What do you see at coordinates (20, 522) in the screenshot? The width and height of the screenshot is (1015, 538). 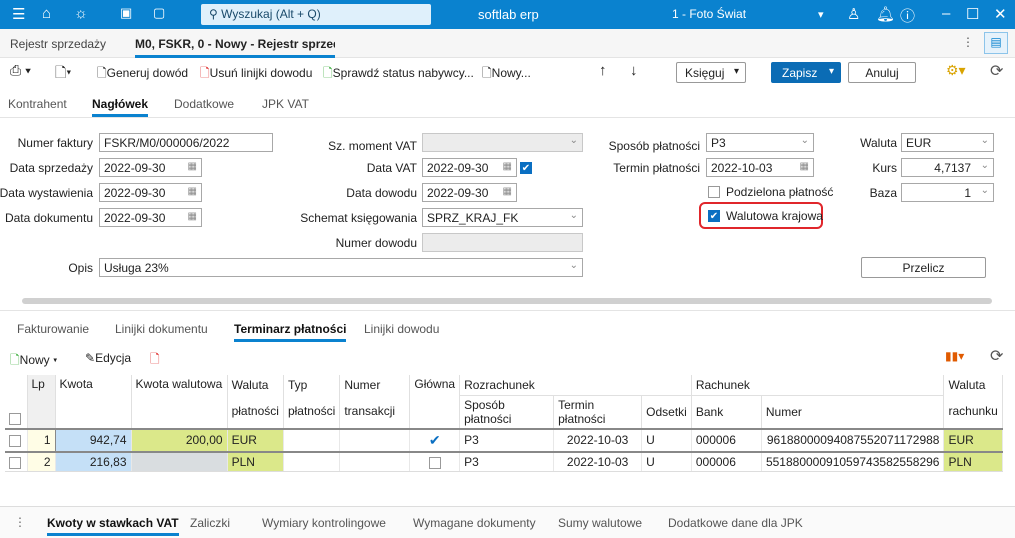 I see `more-icon: ⋮` at bounding box center [20, 522].